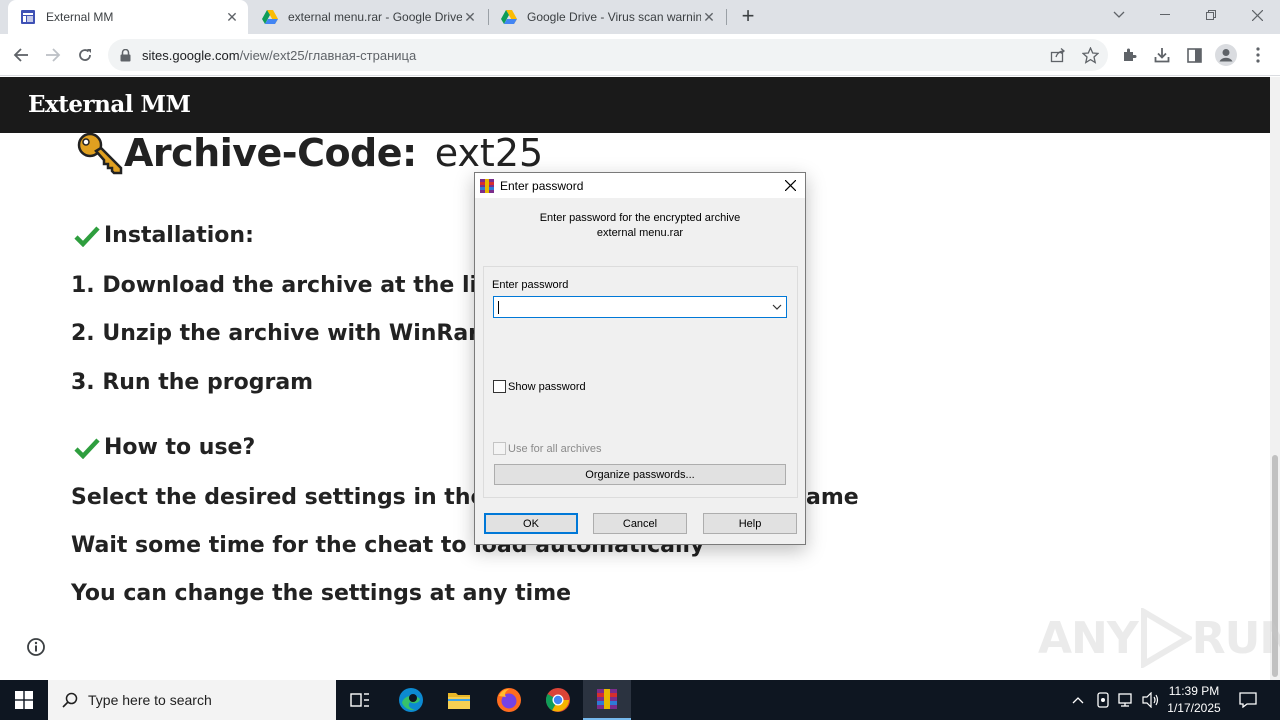  What do you see at coordinates (53, 55) in the screenshot?
I see `forward-icon` at bounding box center [53, 55].